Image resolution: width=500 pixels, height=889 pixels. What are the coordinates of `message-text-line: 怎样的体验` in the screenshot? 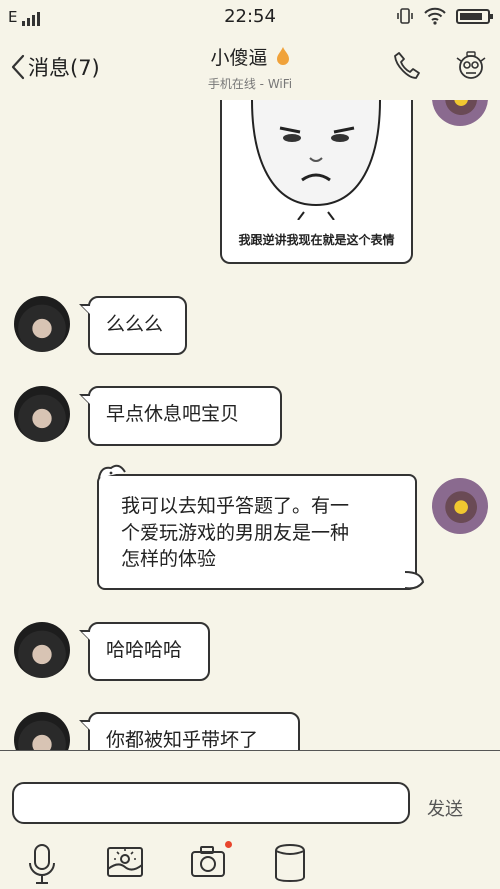 It's located at (169, 559).